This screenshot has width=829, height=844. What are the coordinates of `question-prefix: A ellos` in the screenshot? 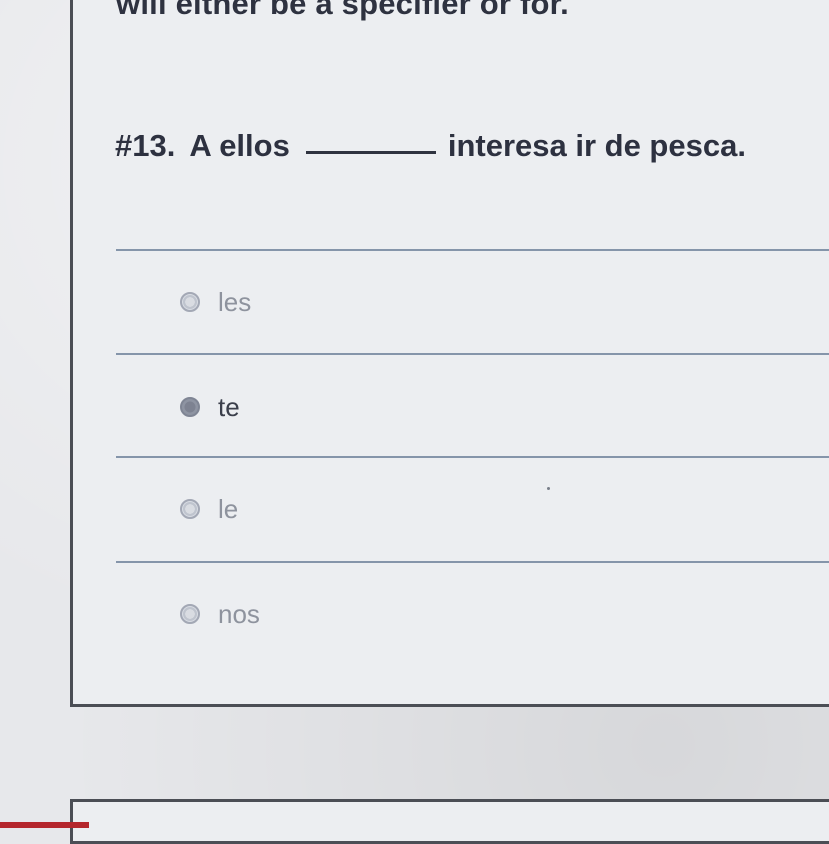 It's located at (239, 145).